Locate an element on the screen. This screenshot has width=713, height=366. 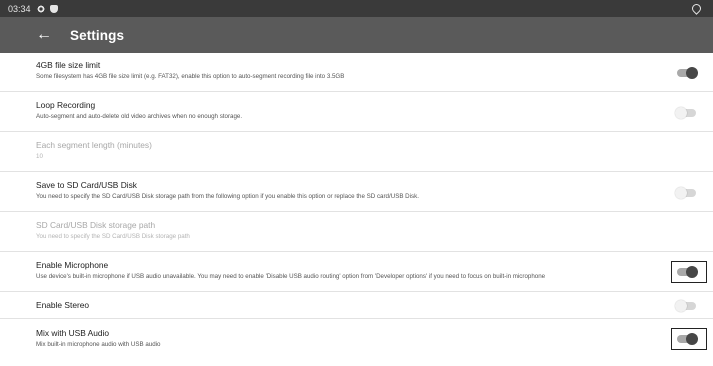
app-bar: ← Settings is located at coordinates (356, 35).